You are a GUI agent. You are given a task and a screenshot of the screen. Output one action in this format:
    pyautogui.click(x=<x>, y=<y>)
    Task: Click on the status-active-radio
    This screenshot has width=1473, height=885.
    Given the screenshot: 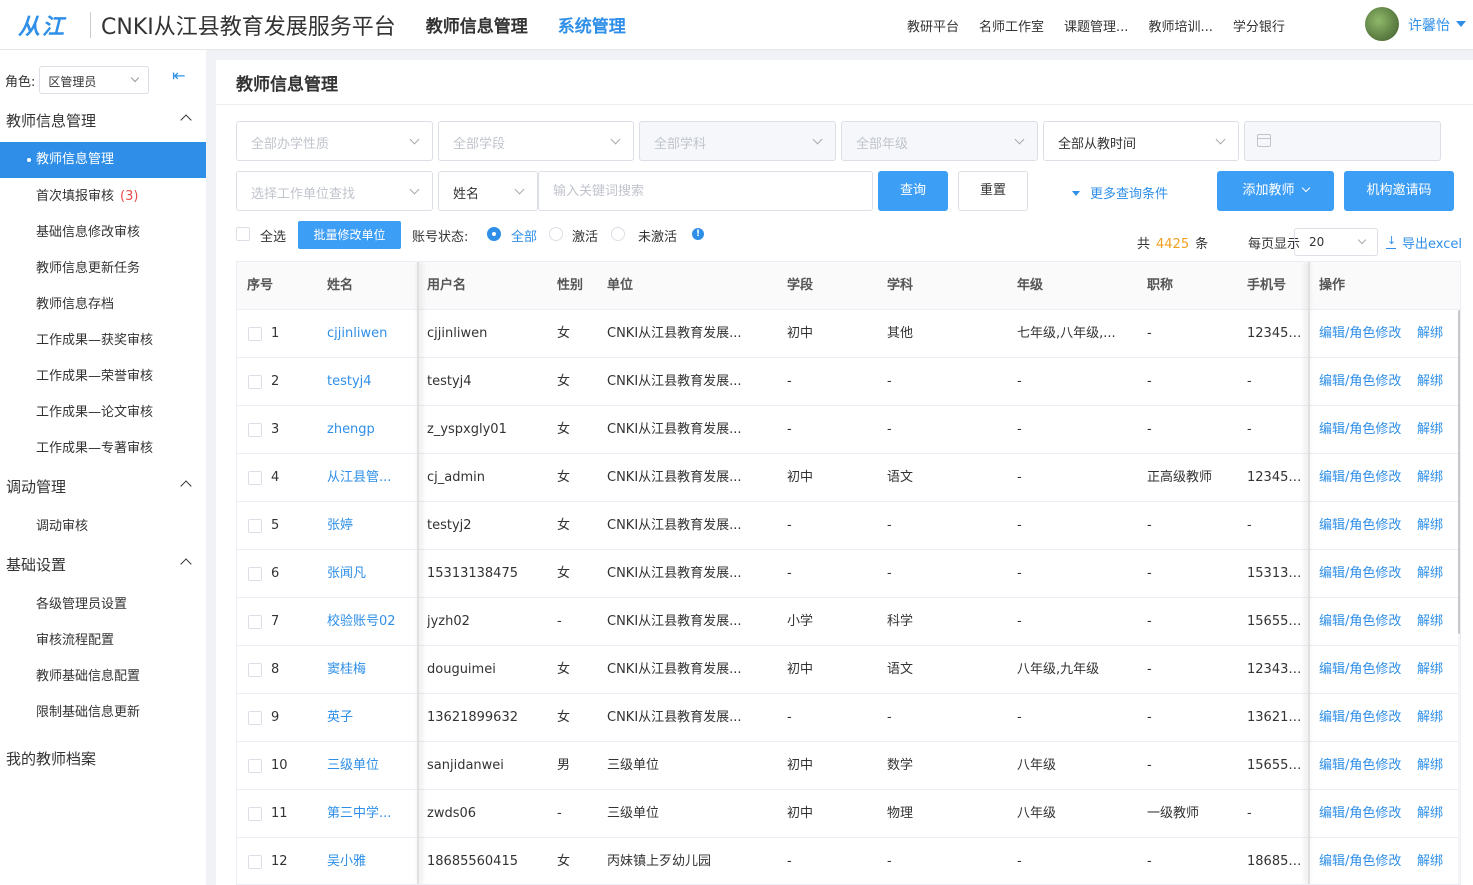 What is the action you would take?
    pyautogui.click(x=556, y=234)
    